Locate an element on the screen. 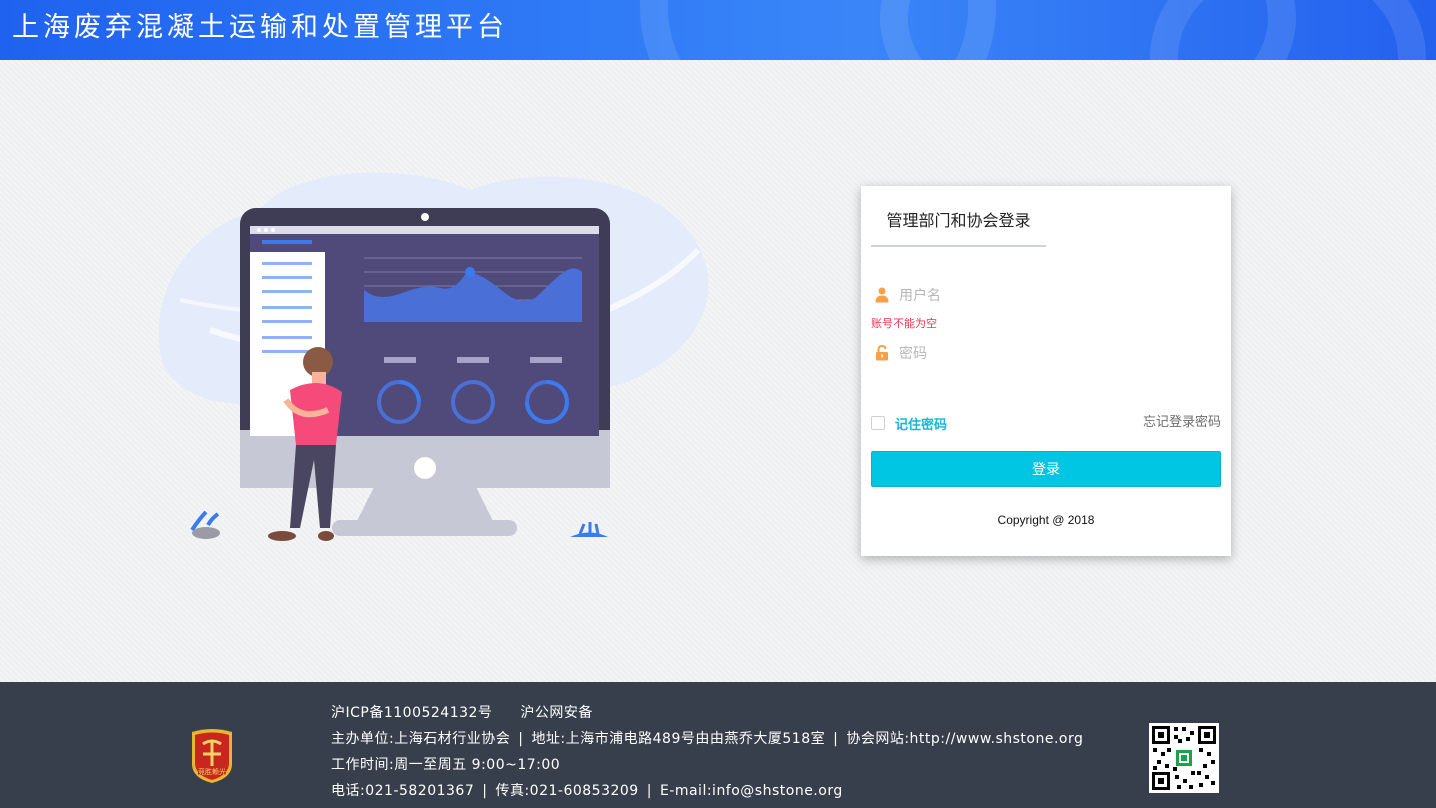  remember-password: 记住密码 is located at coordinates (909, 423).